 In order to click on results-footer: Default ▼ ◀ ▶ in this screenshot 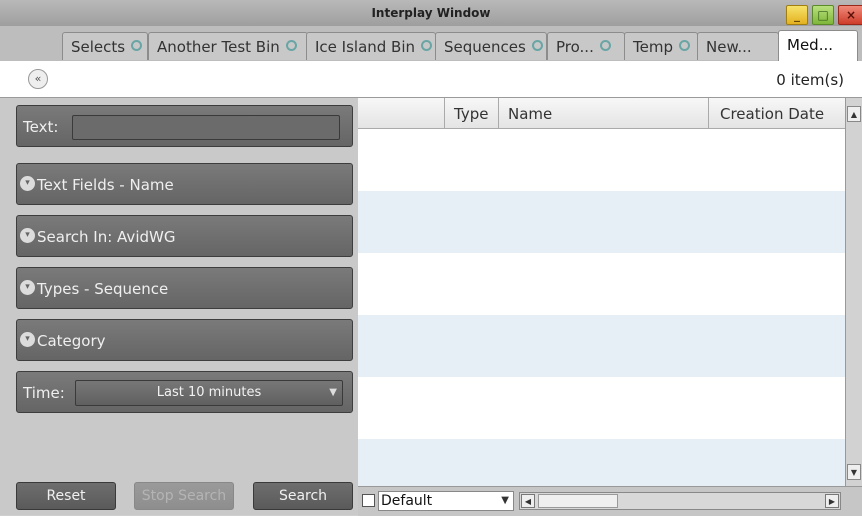, I will do `click(610, 501)`.